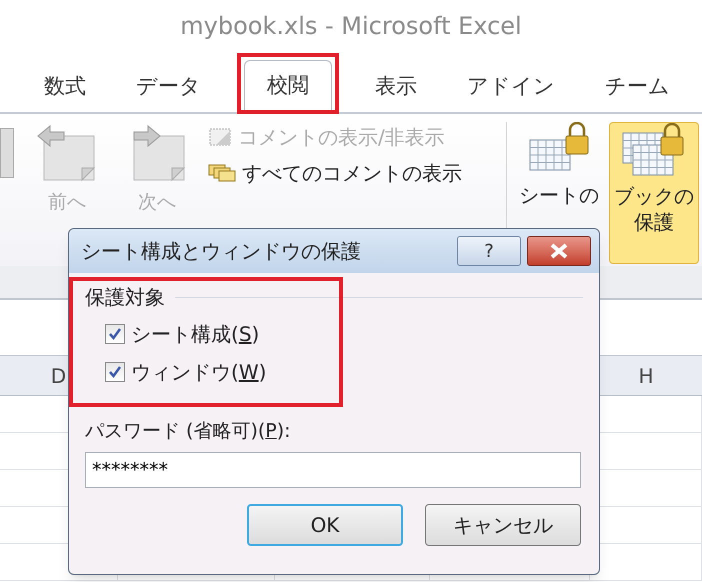  I want to click on window-title: mybook.xls - Microsoft Excel, so click(351, 26).